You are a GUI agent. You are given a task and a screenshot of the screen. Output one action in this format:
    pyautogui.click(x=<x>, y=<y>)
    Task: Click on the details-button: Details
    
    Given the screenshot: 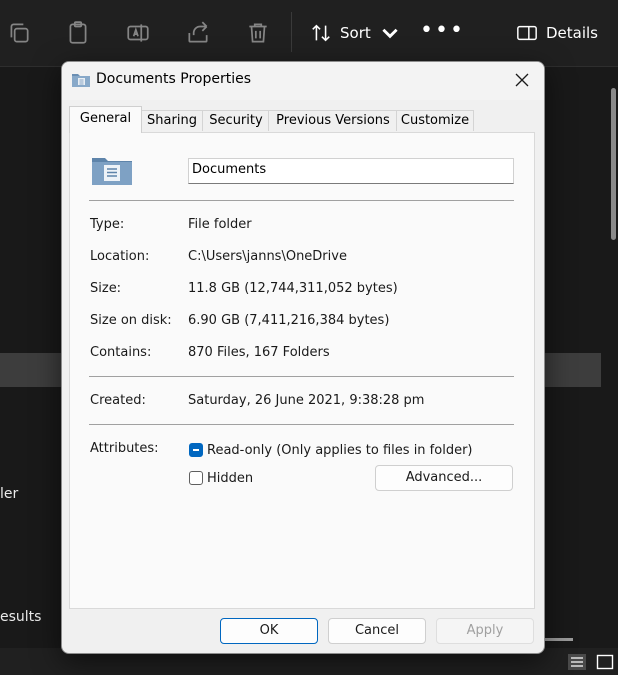 What is the action you would take?
    pyautogui.click(x=557, y=33)
    